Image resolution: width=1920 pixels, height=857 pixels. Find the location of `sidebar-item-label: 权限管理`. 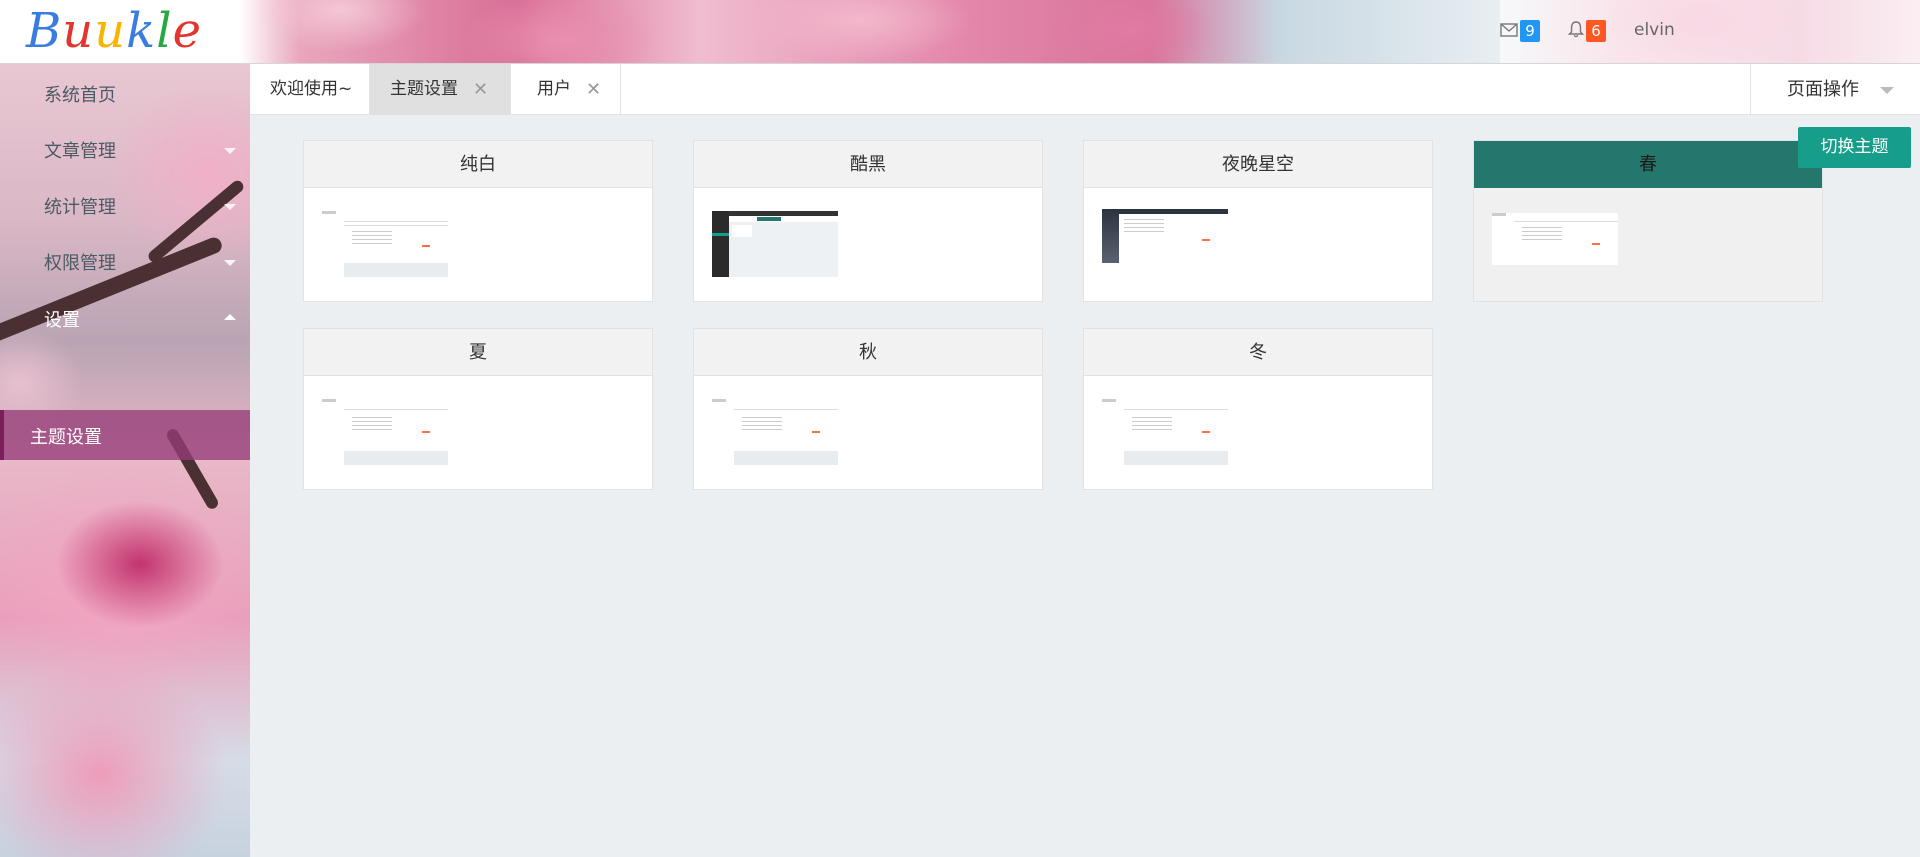

sidebar-item-label: 权限管理 is located at coordinates (80, 263).